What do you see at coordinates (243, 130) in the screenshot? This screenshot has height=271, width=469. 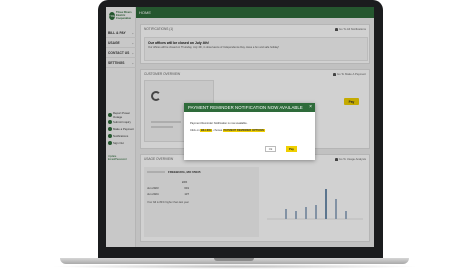 I see `reminder-options-highlight: PAYMENT REMINDER OPTIONS` at bounding box center [243, 130].